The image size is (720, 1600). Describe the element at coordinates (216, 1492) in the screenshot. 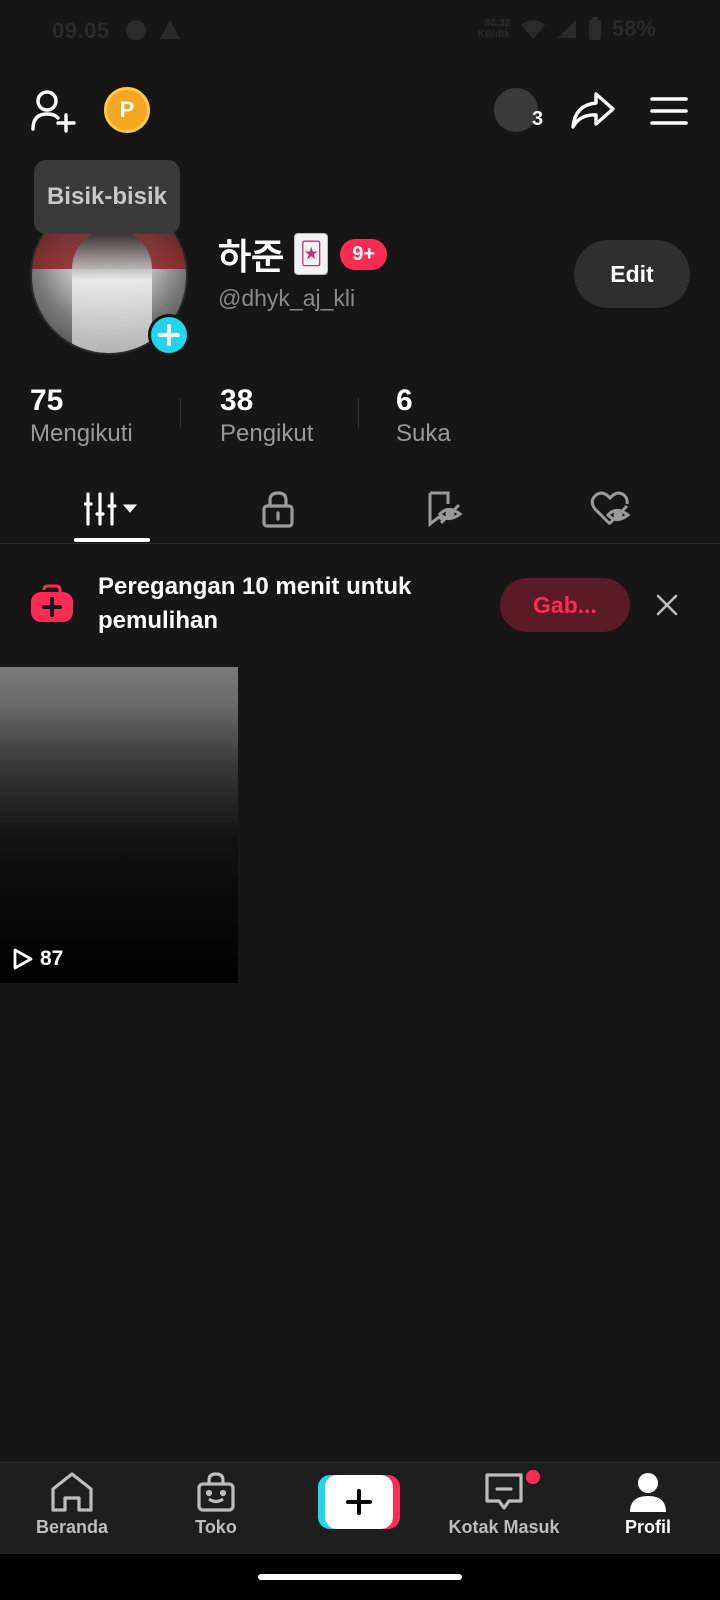

I see `shopping-bag-icon` at that location.